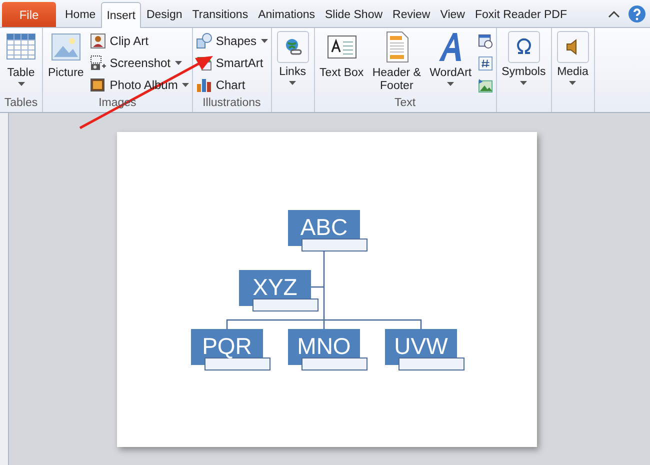  I want to click on ribbon-button: Picture, so click(66, 55).